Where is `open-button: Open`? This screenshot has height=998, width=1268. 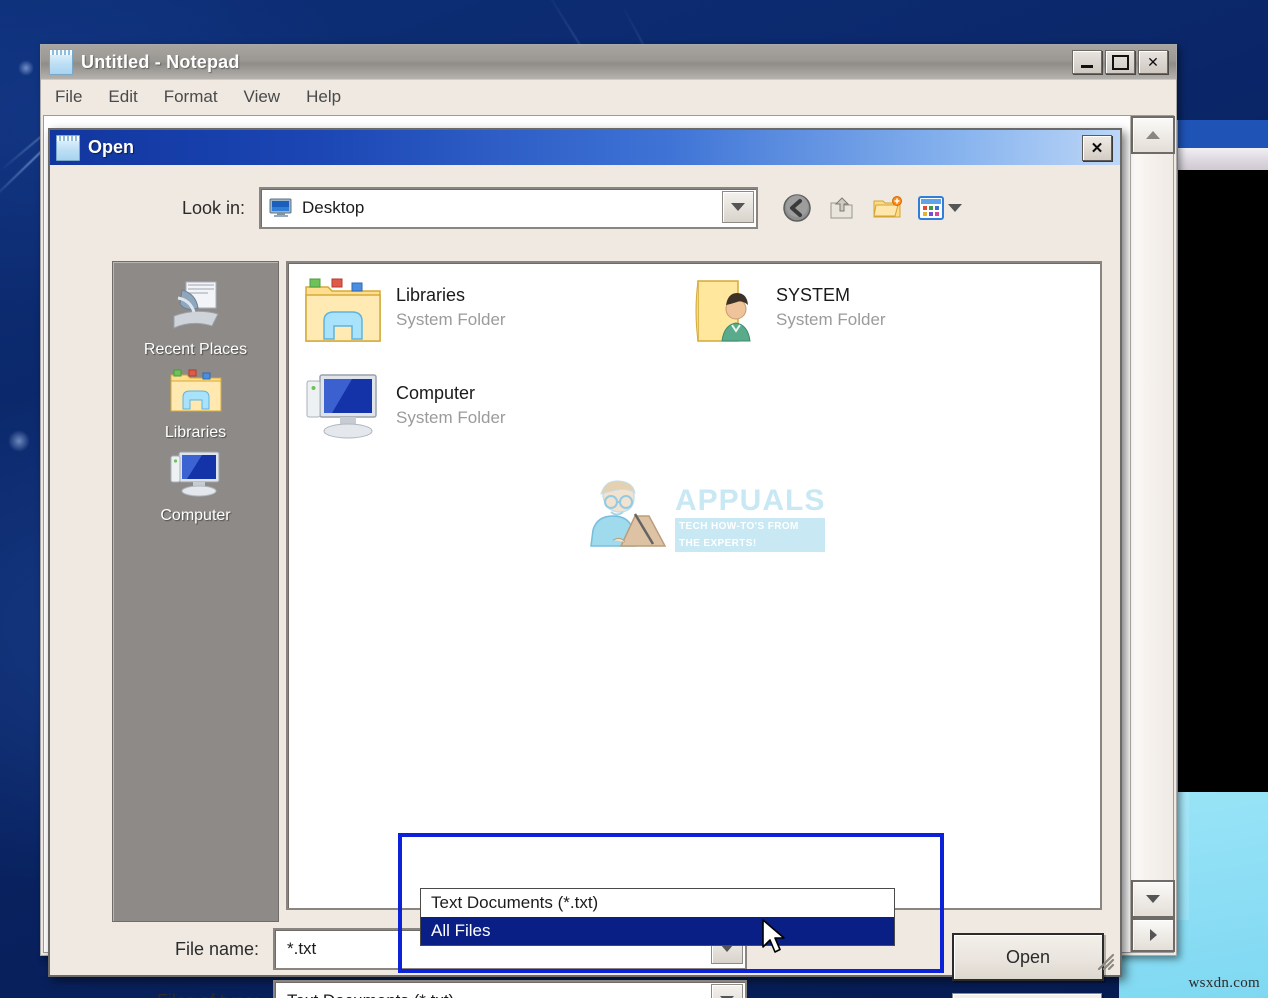 open-button: Open is located at coordinates (1028, 957).